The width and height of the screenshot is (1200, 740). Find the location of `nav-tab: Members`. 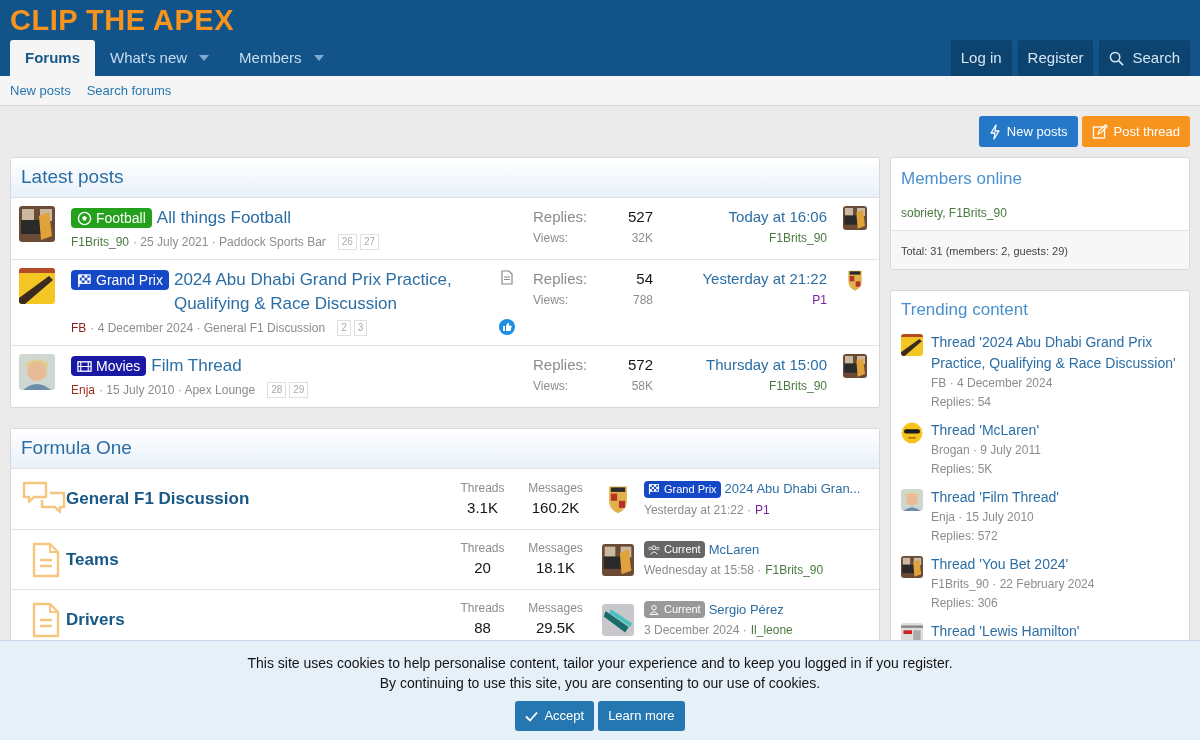

nav-tab: Members is located at coordinates (281, 58).